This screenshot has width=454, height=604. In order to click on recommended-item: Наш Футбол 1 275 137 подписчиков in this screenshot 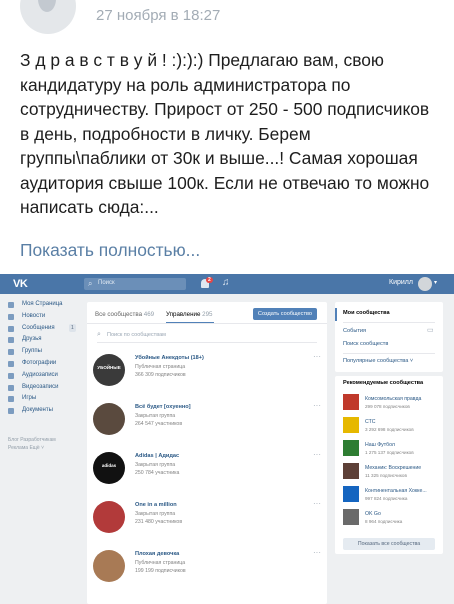, I will do `click(393, 450)`.